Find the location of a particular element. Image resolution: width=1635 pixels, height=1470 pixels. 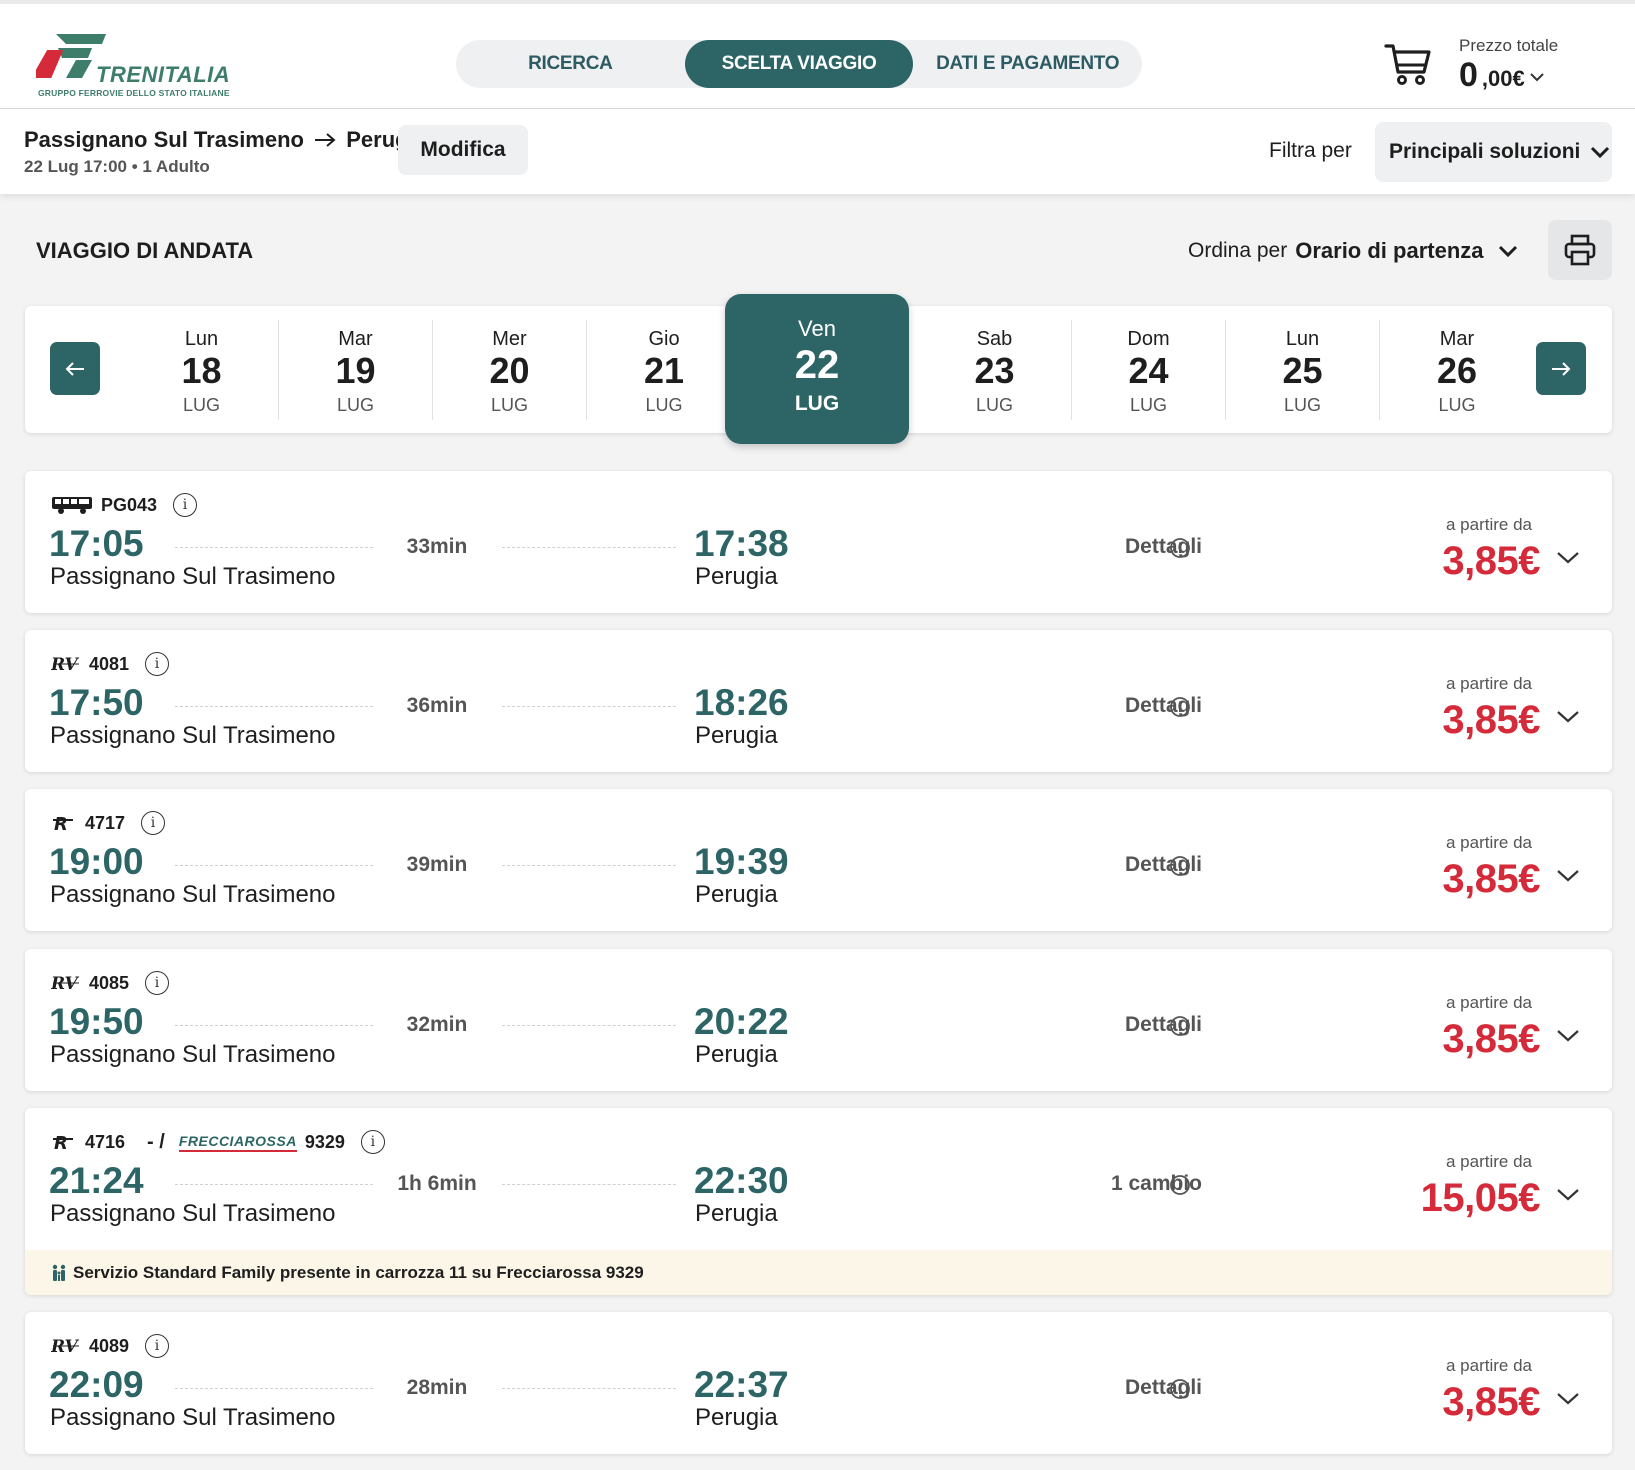

total-price-label: Prezzo totale is located at coordinates (1509, 45).